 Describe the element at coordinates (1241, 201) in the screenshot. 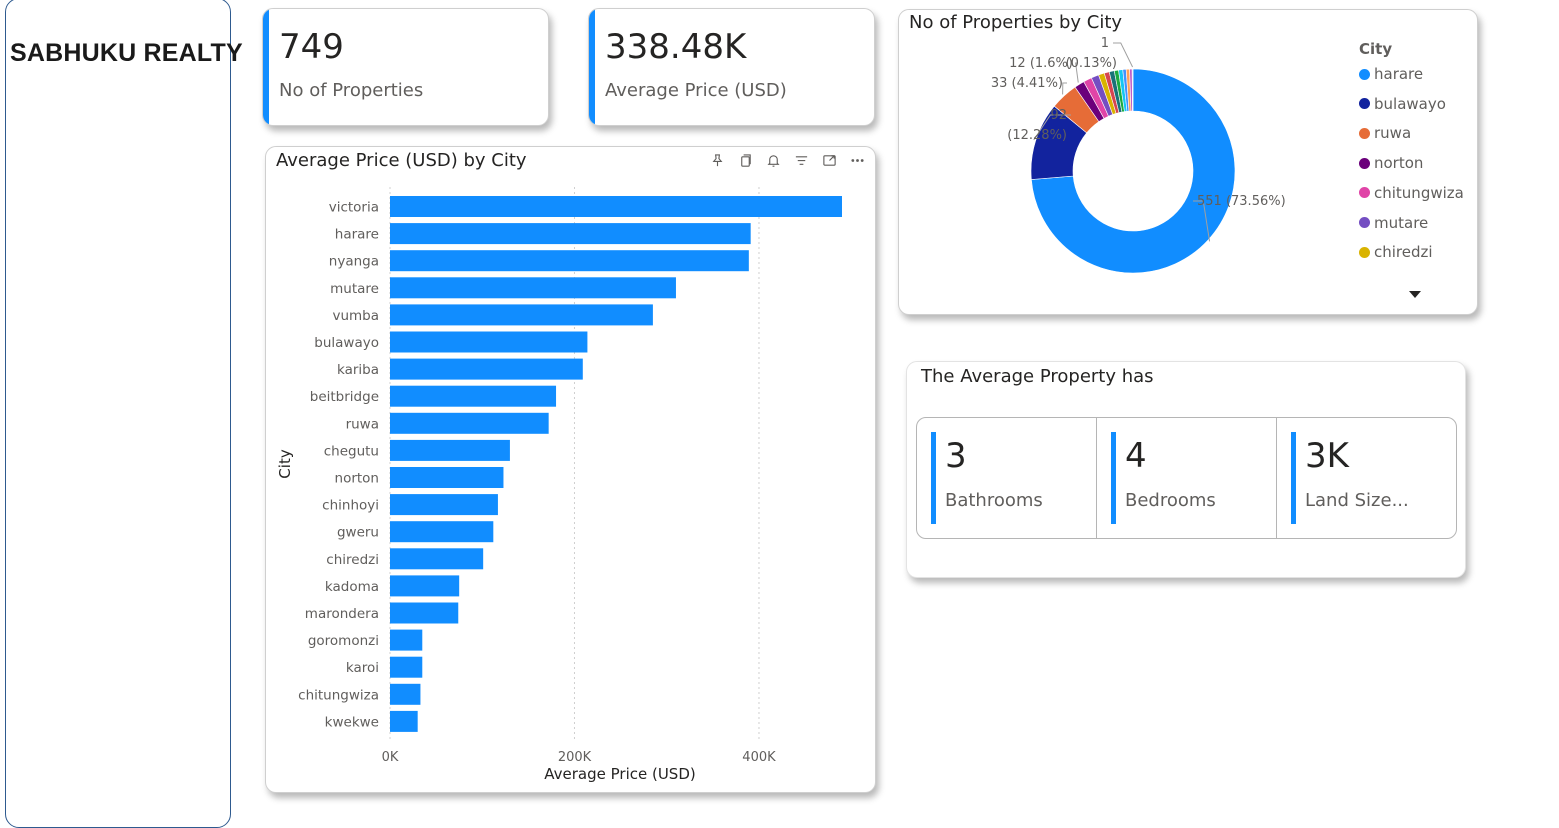

I see `donut-data-label: 551 (73.56%)` at that location.